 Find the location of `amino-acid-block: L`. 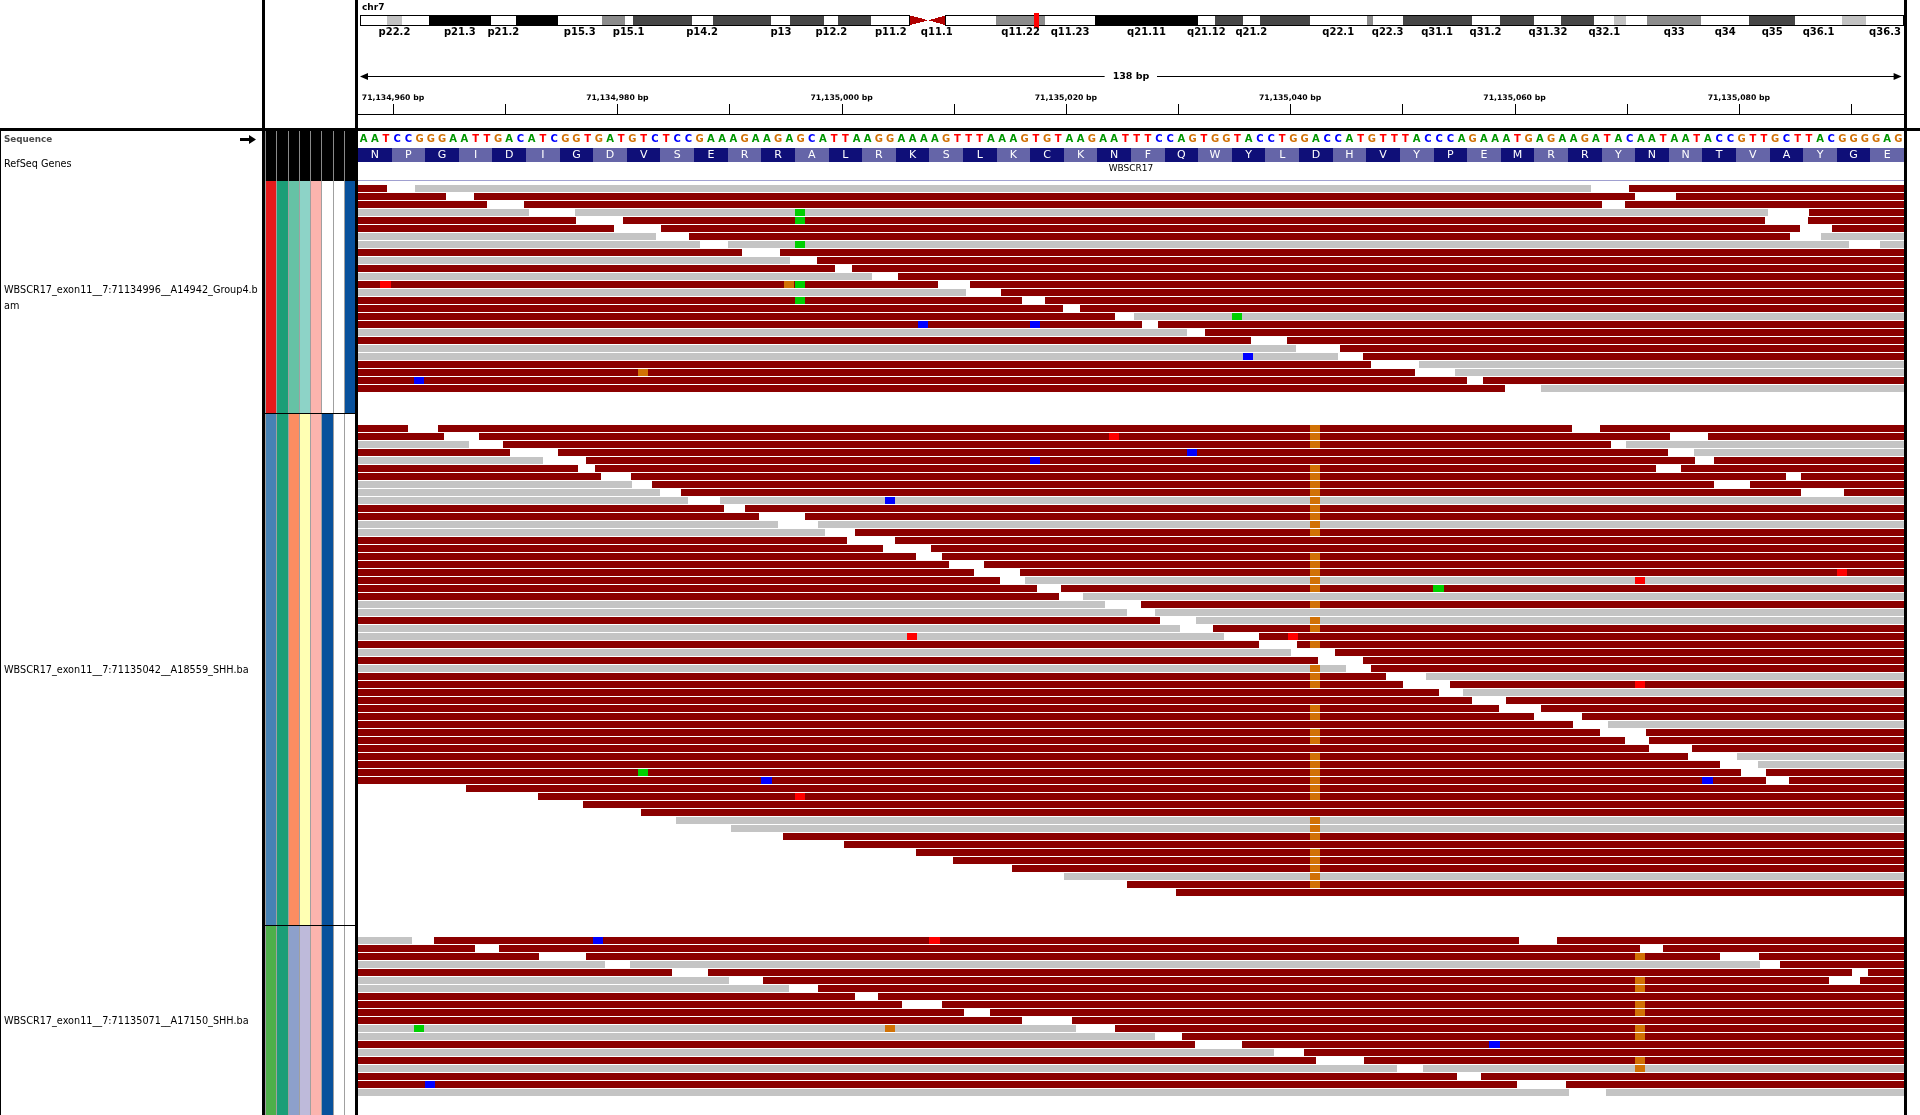

amino-acid-block: L is located at coordinates (1282, 155).